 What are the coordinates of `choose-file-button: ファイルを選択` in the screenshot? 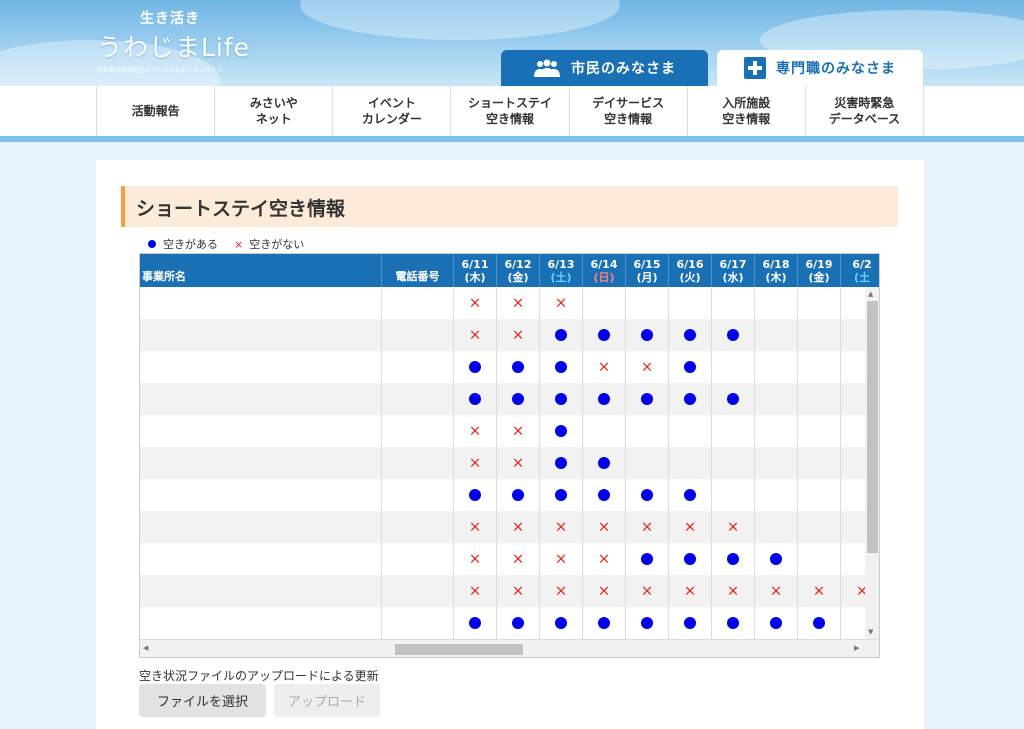 It's located at (202, 700).